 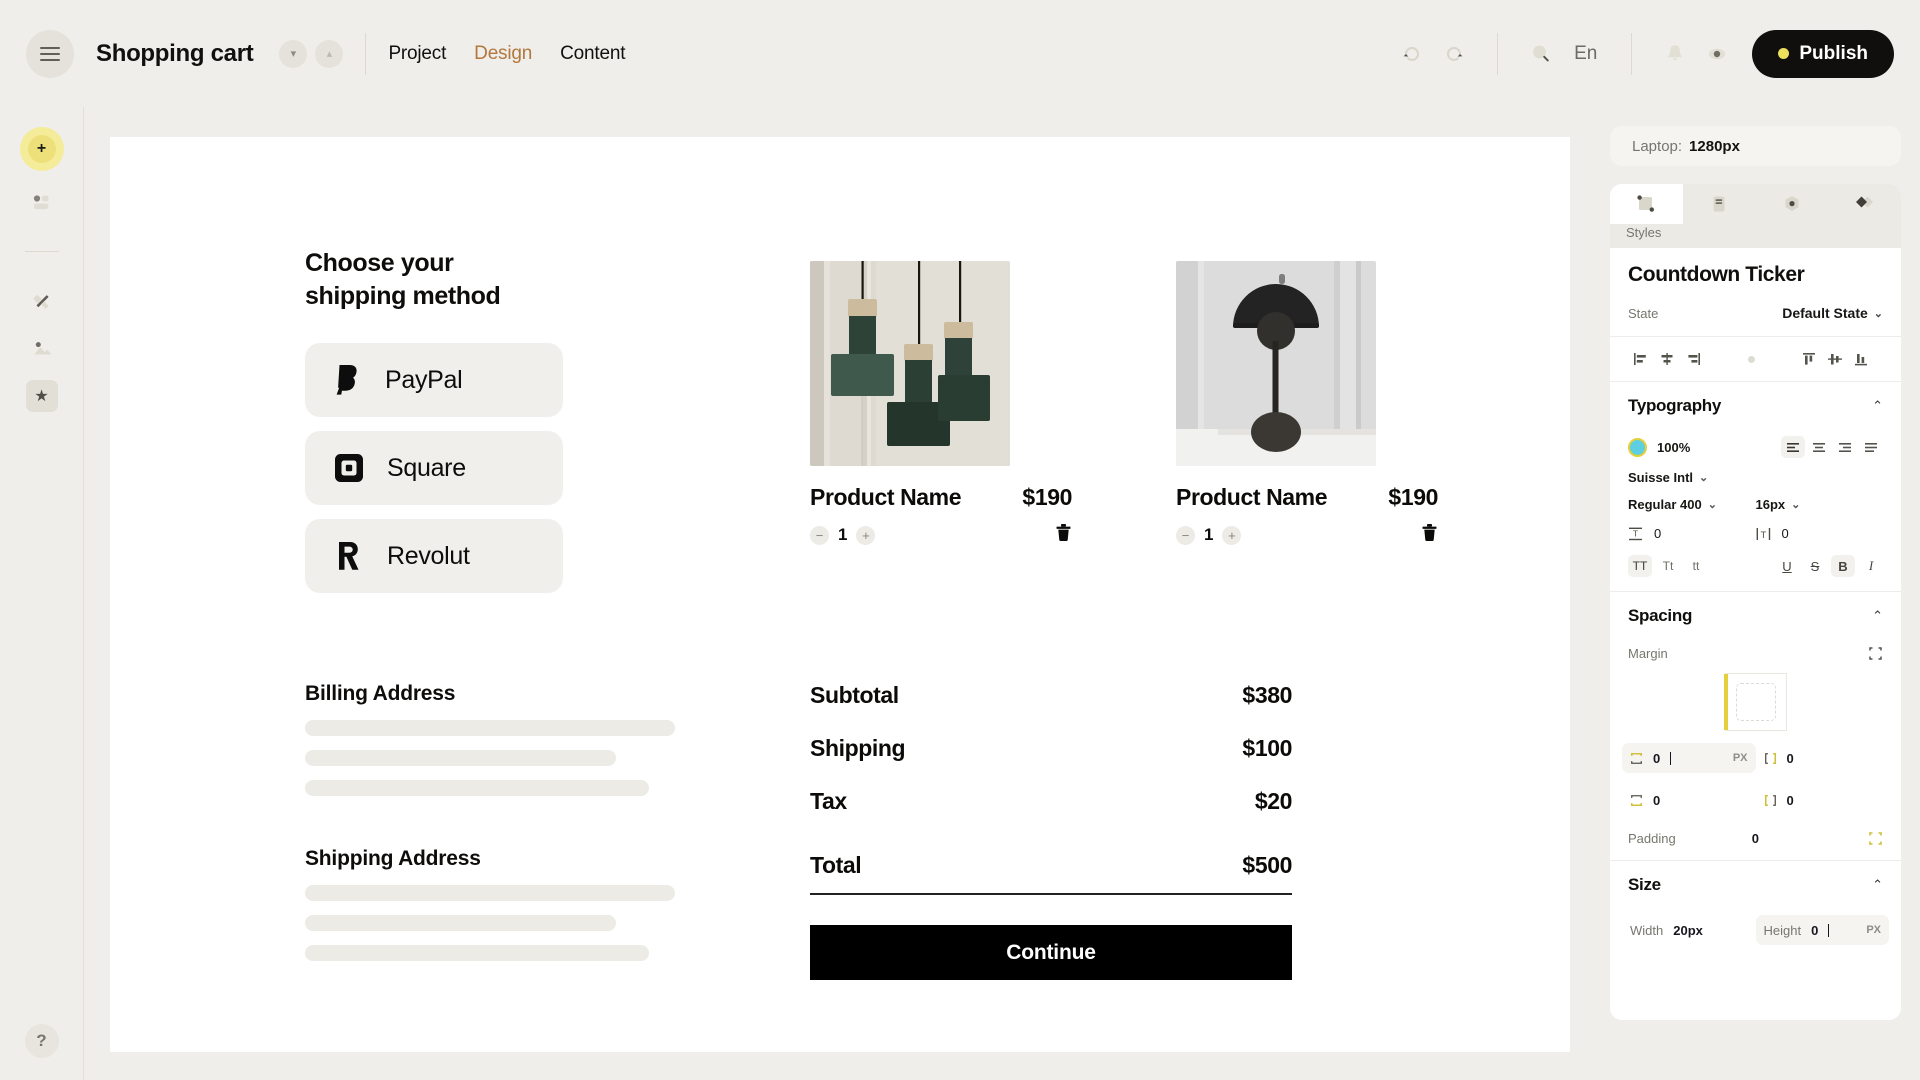 I want to click on tab-page-settings, so click(x=1719, y=204).